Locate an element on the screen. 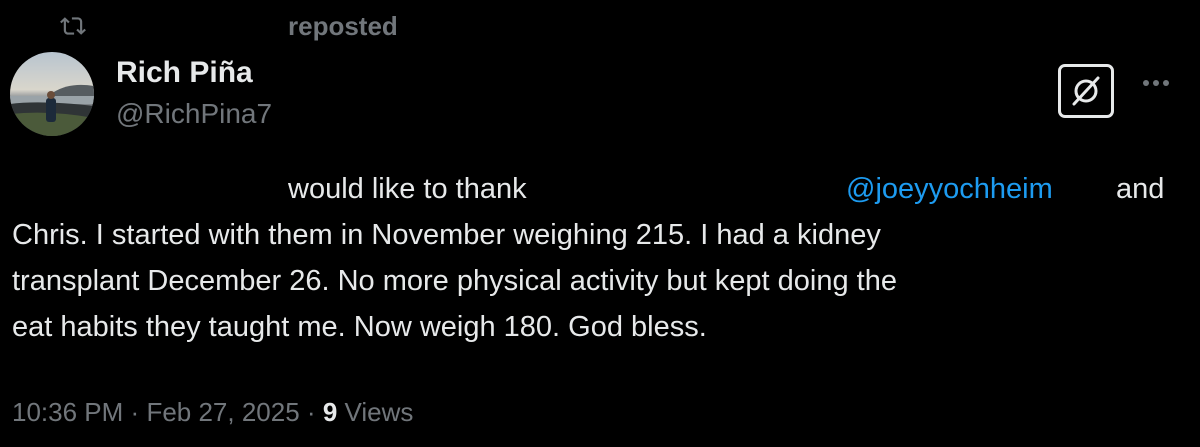 The width and height of the screenshot is (1200, 447). avatar is located at coordinates (52, 94).